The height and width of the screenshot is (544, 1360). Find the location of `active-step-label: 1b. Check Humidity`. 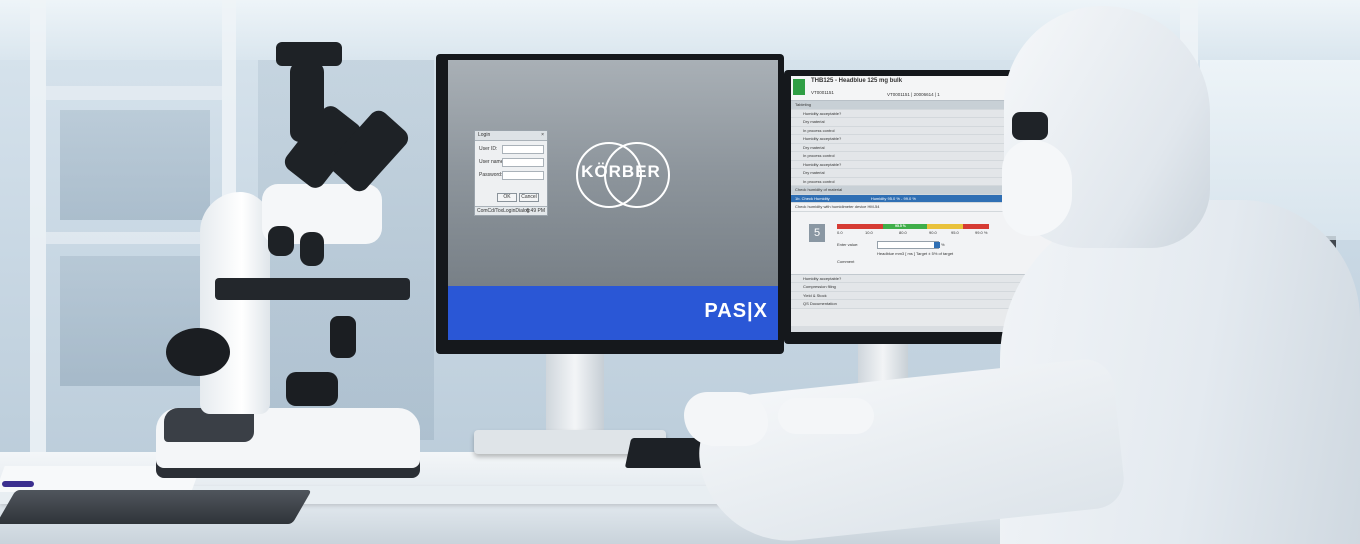

active-step-label: 1b. Check Humidity is located at coordinates (812, 198).